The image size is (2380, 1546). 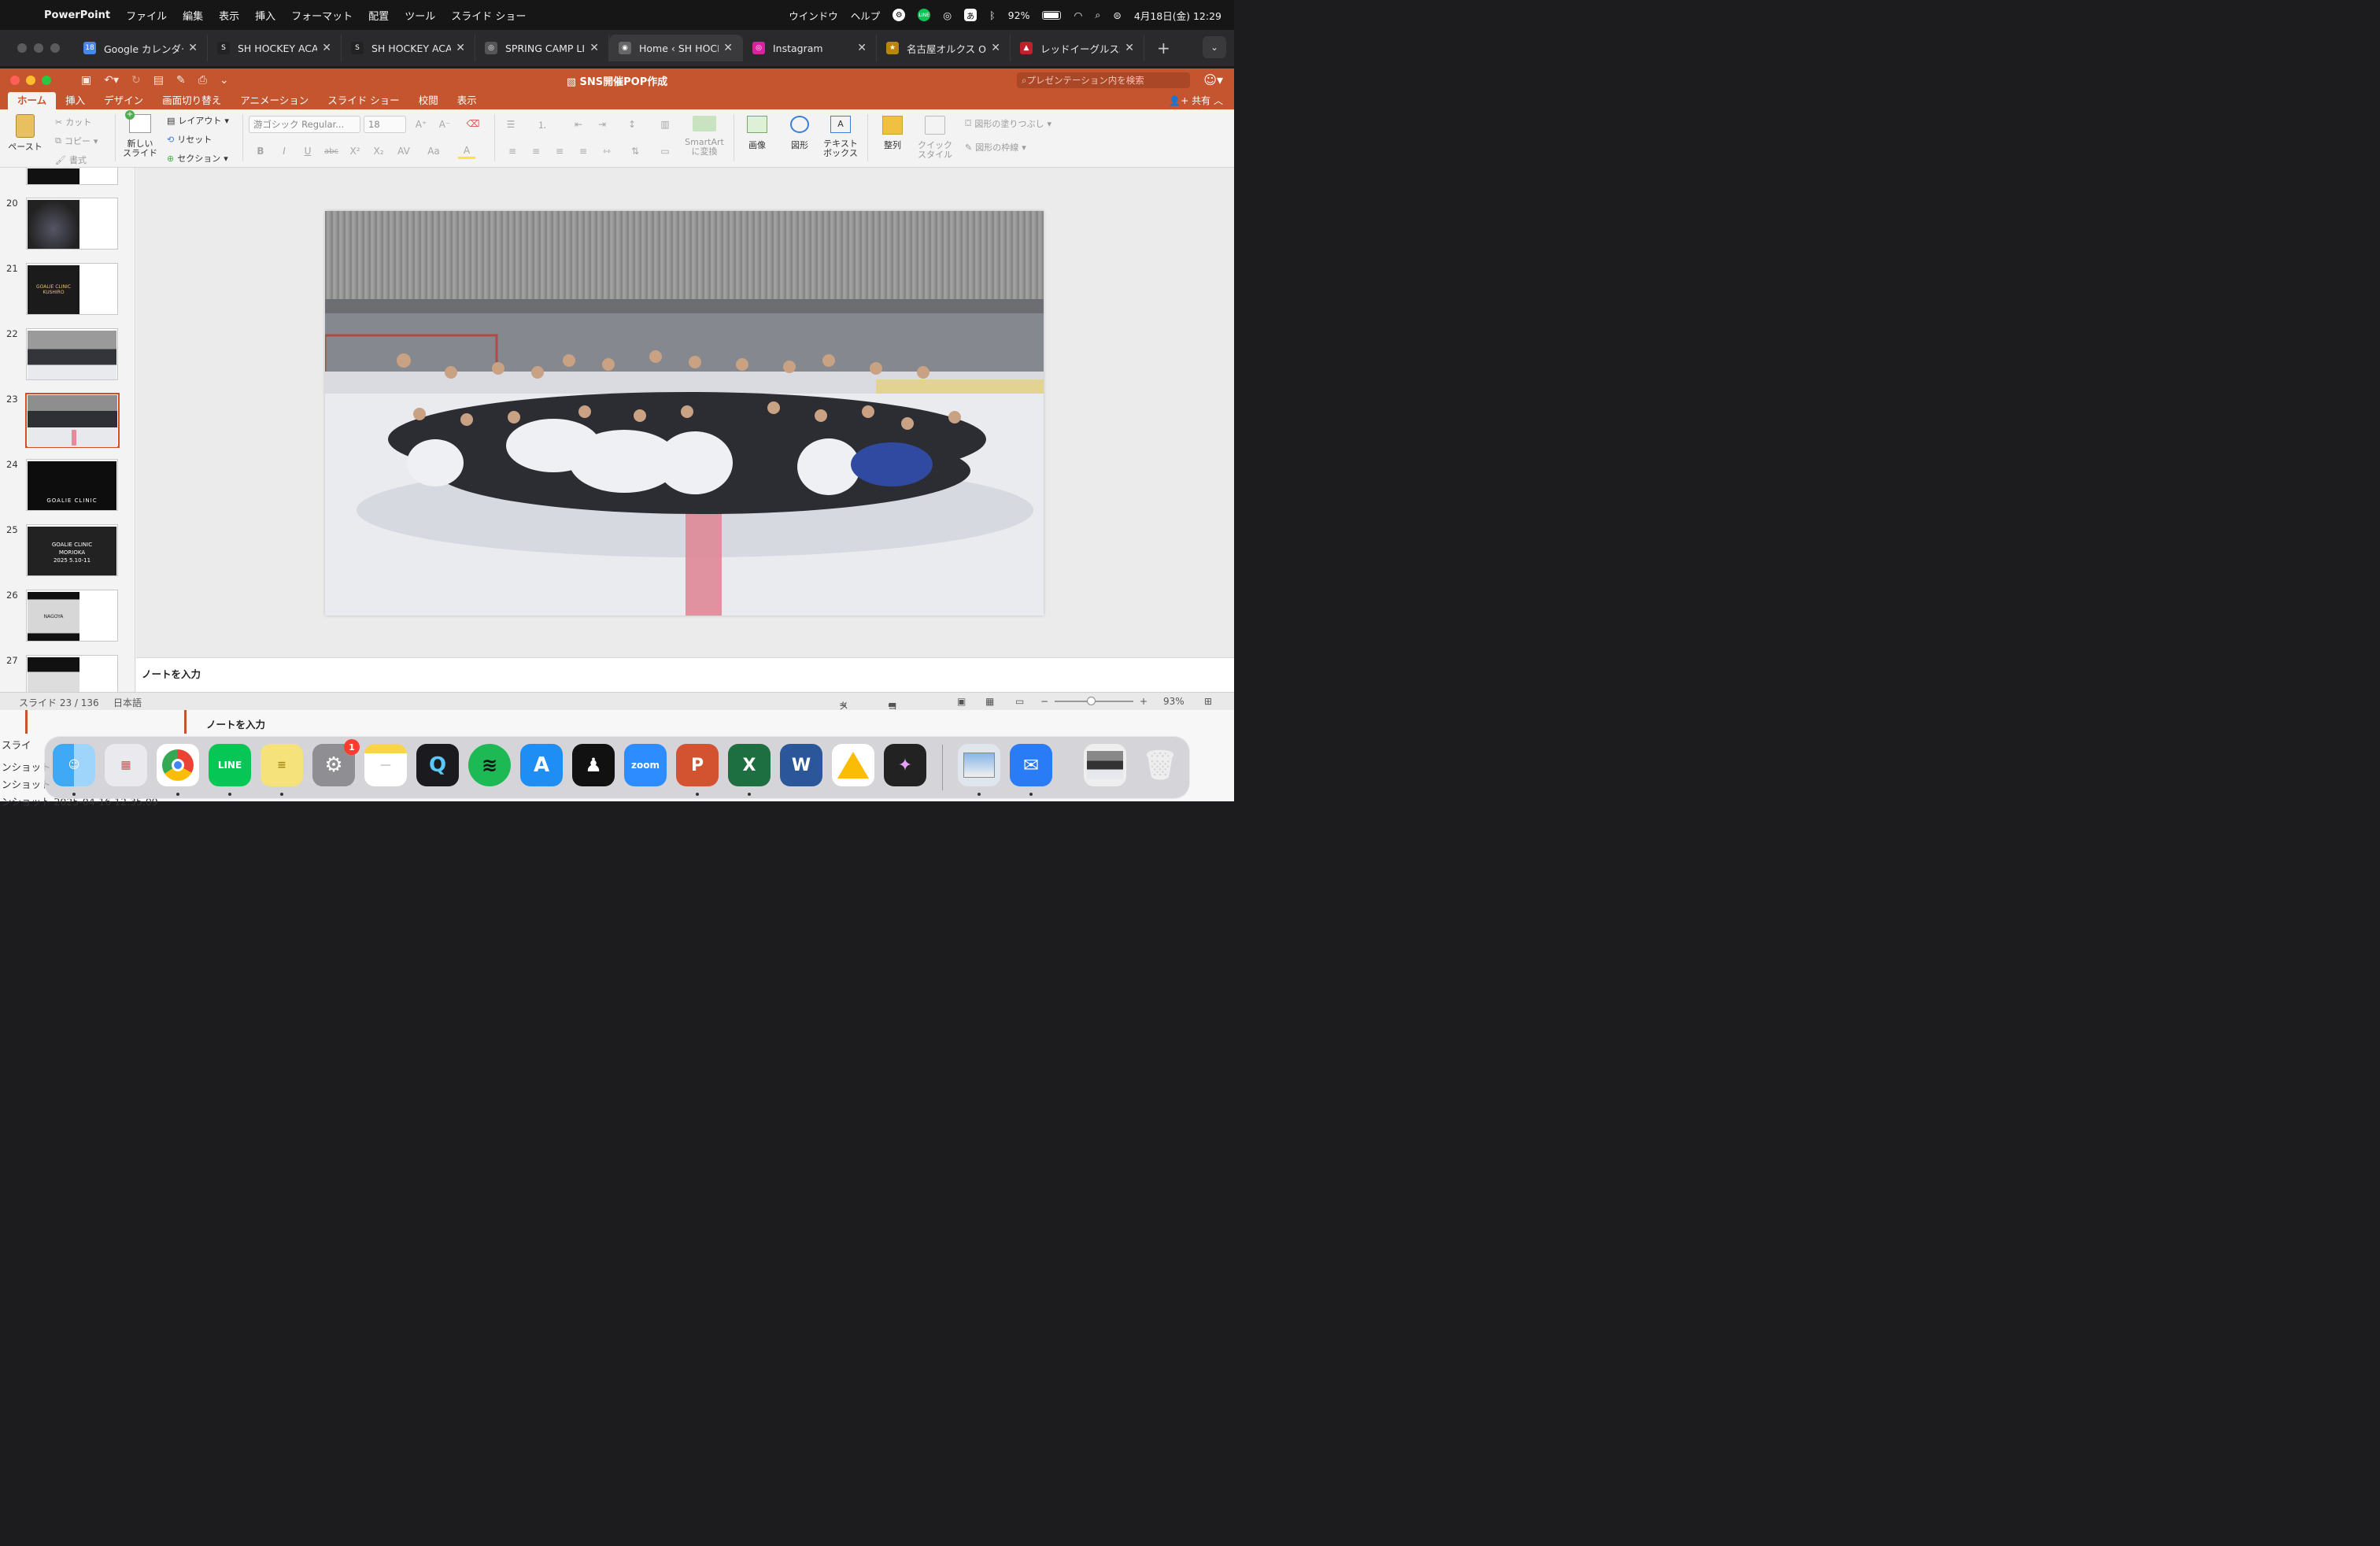 I want to click on preview-icon, so click(x=979, y=765).